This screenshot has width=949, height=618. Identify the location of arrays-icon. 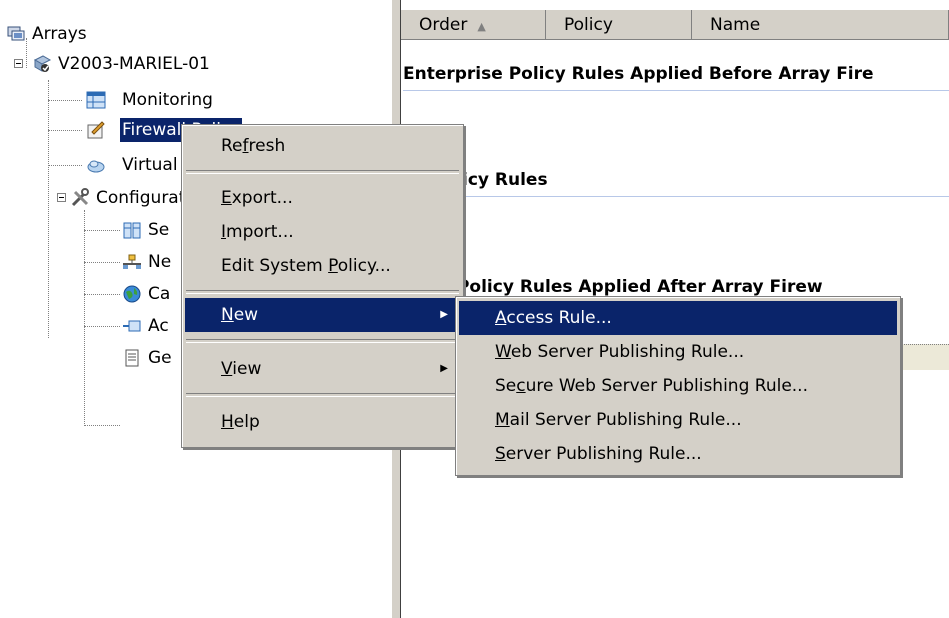
(16, 33).